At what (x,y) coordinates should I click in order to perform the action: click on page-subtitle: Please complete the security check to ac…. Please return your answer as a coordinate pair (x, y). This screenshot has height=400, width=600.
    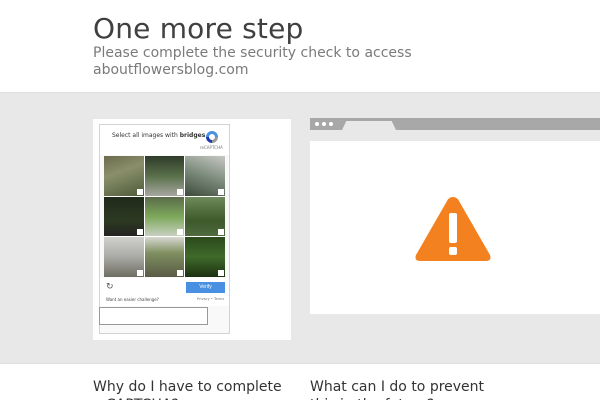
    Looking at the image, I should click on (252, 61).